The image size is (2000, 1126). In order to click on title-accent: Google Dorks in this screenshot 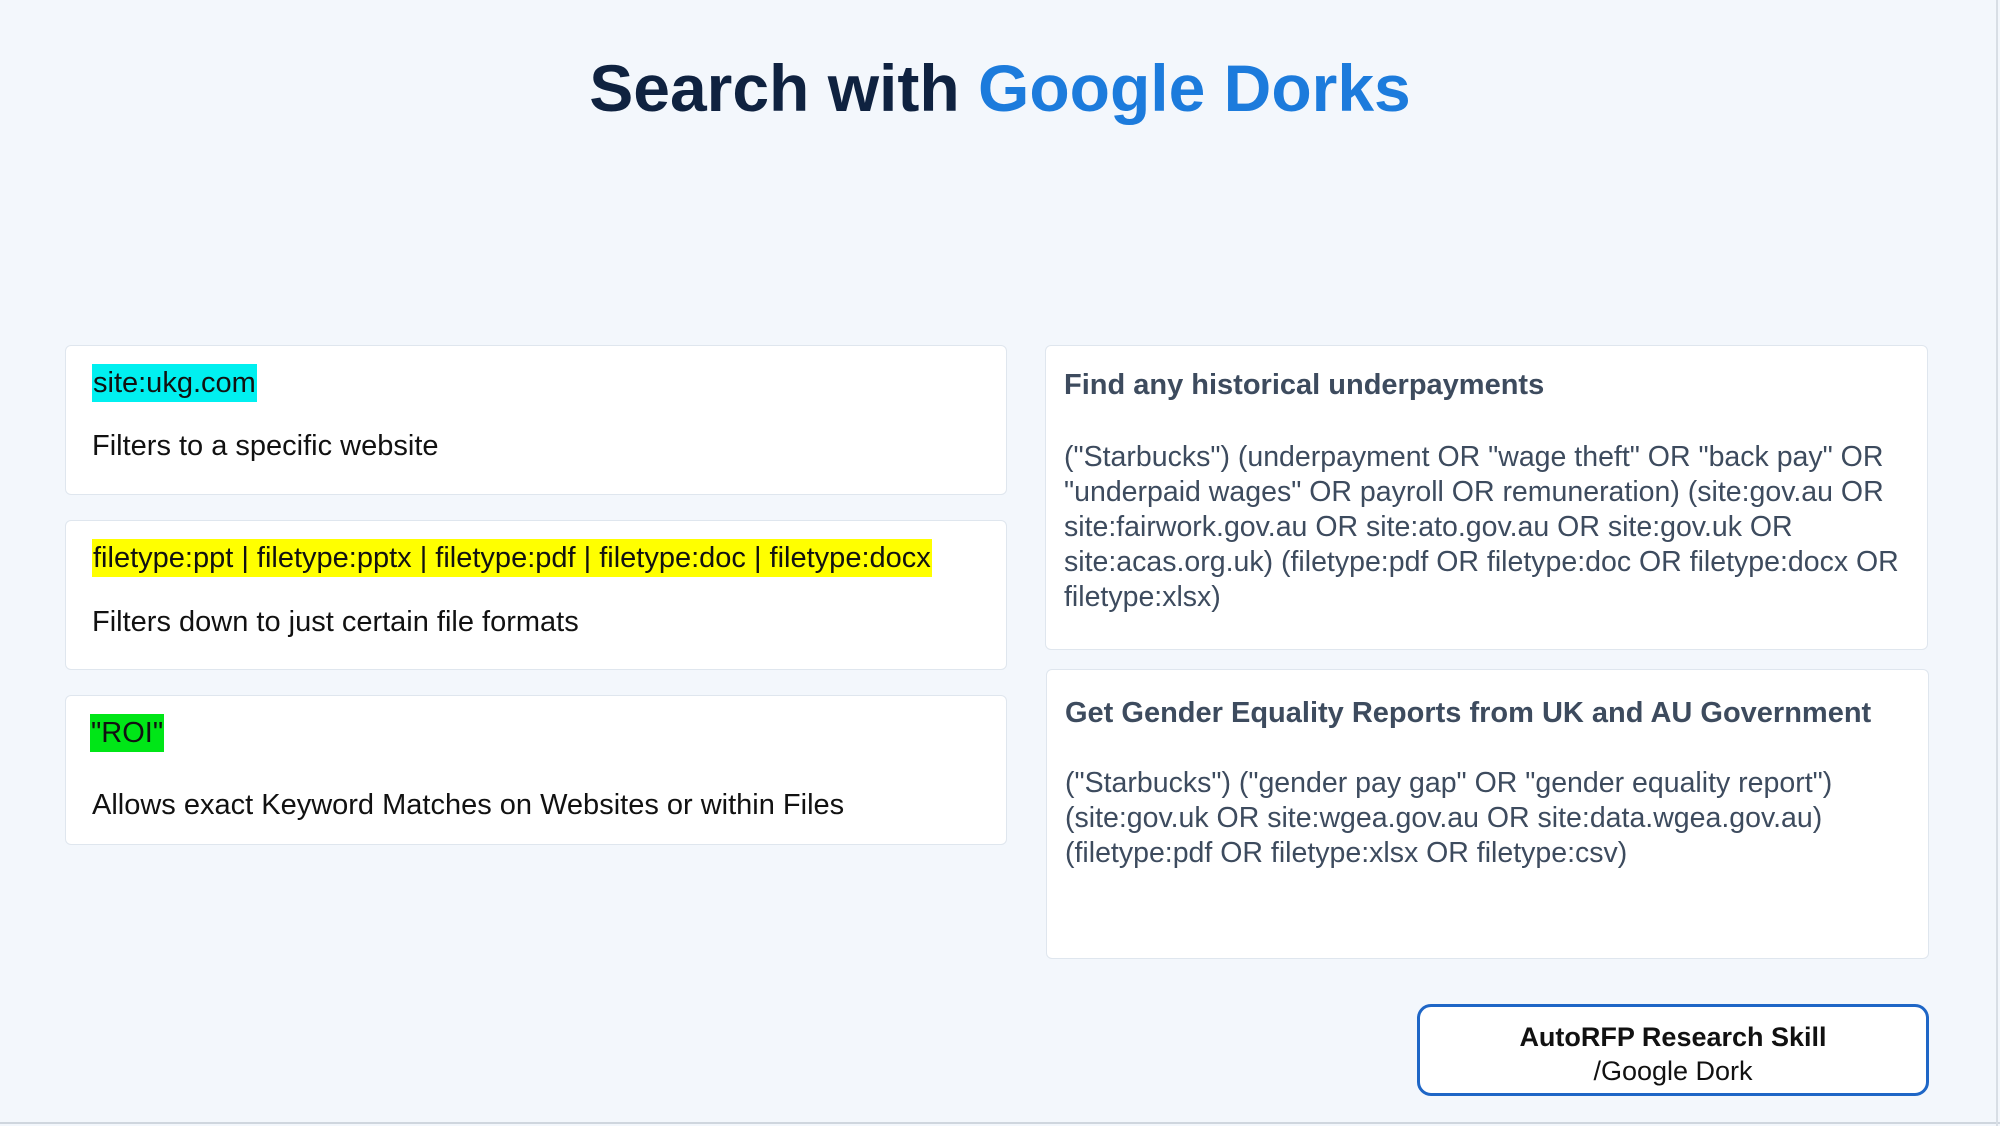, I will do `click(1194, 88)`.